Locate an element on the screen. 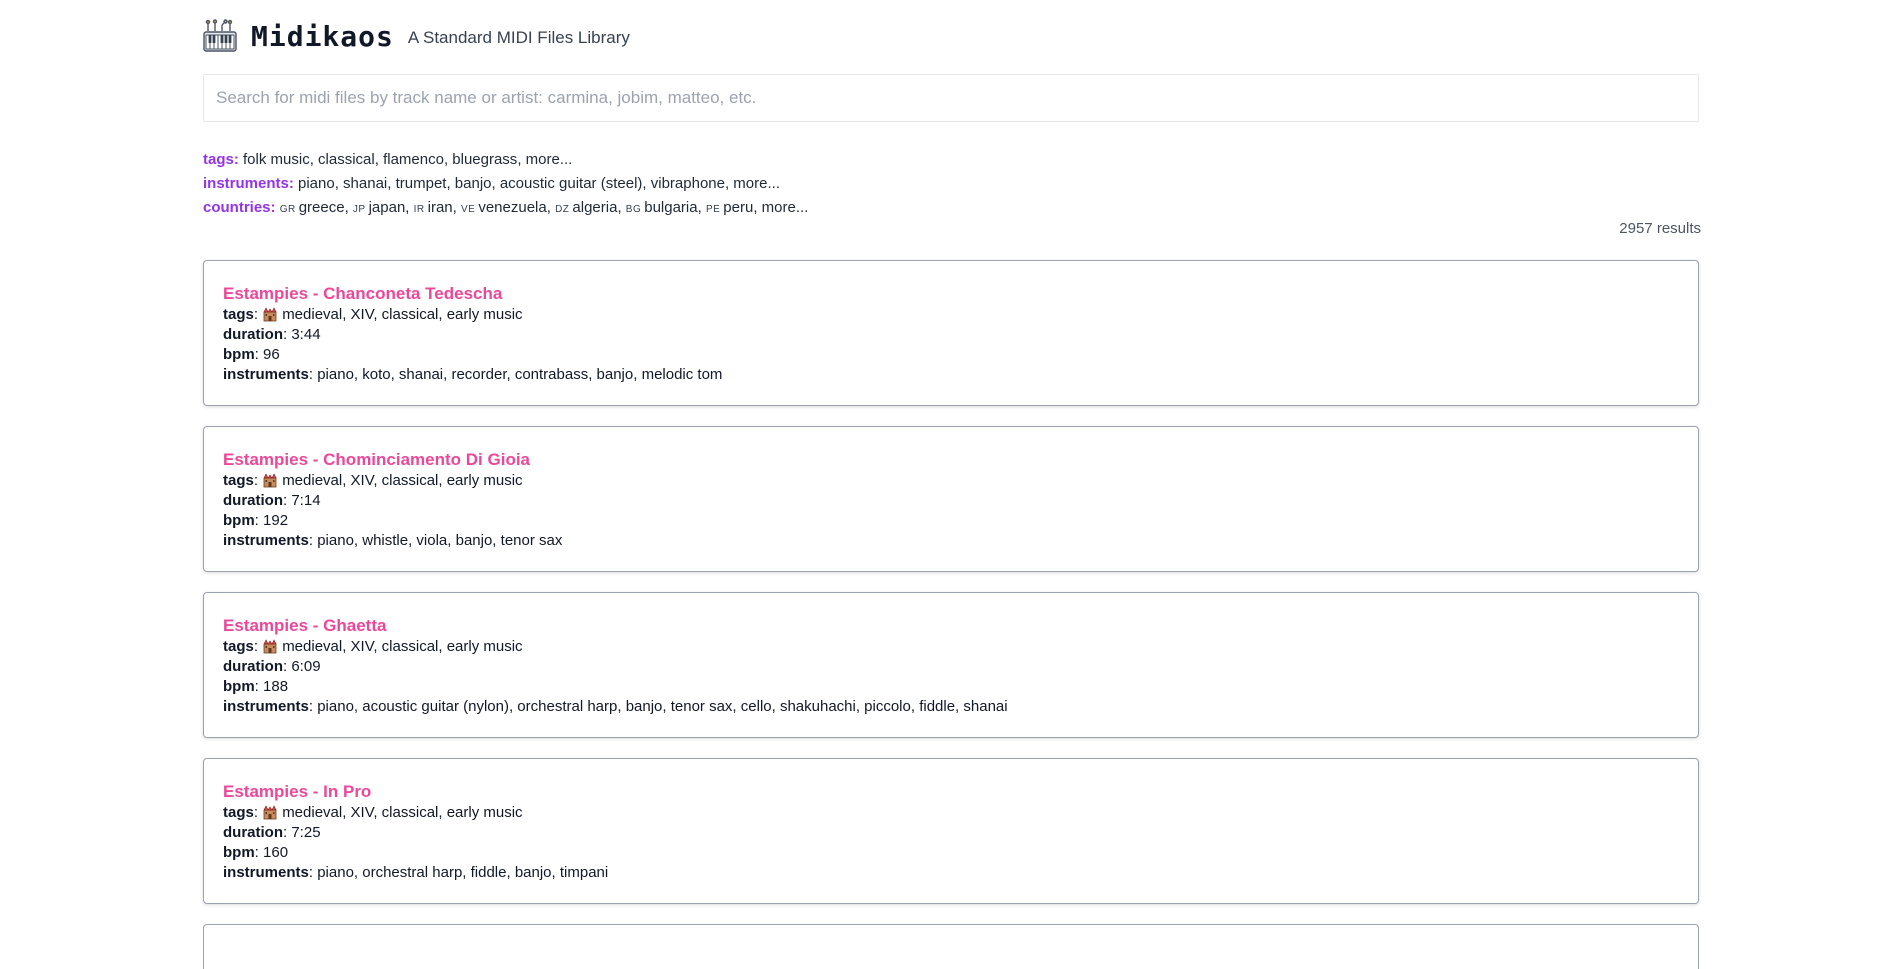  country-link-bulgaria: BG bulgaria is located at coordinates (662, 207).